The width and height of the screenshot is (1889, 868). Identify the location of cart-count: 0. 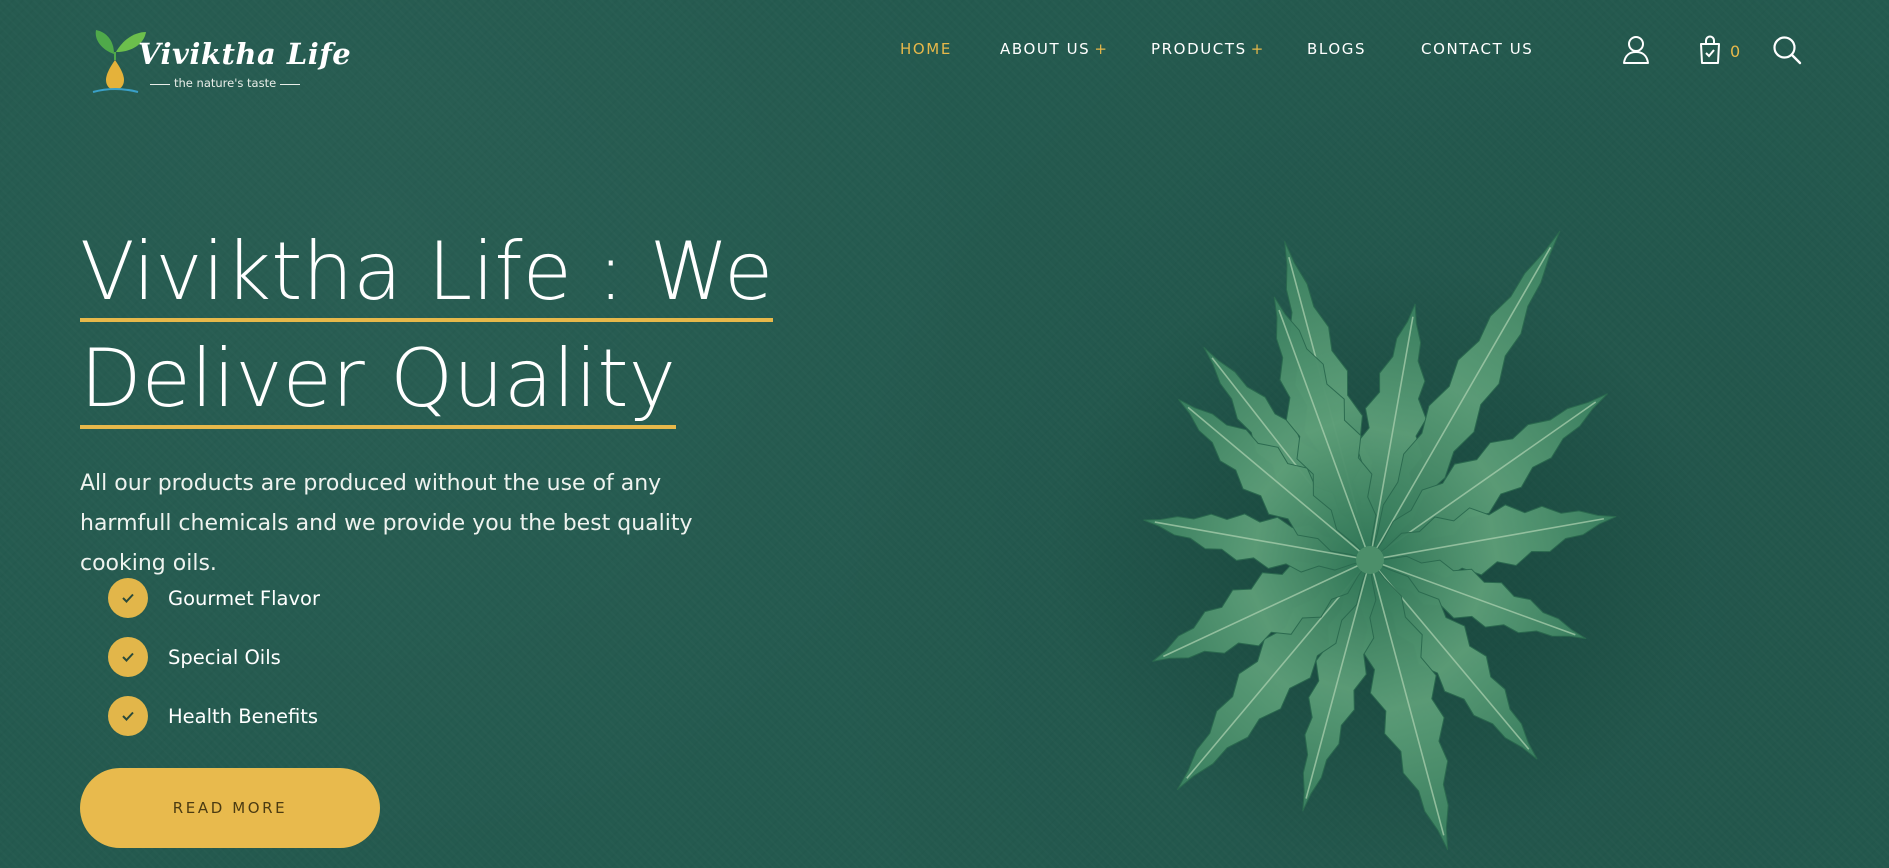
(1735, 51).